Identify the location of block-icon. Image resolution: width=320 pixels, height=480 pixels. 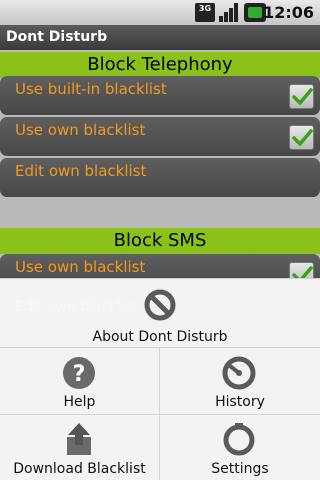
(160, 305).